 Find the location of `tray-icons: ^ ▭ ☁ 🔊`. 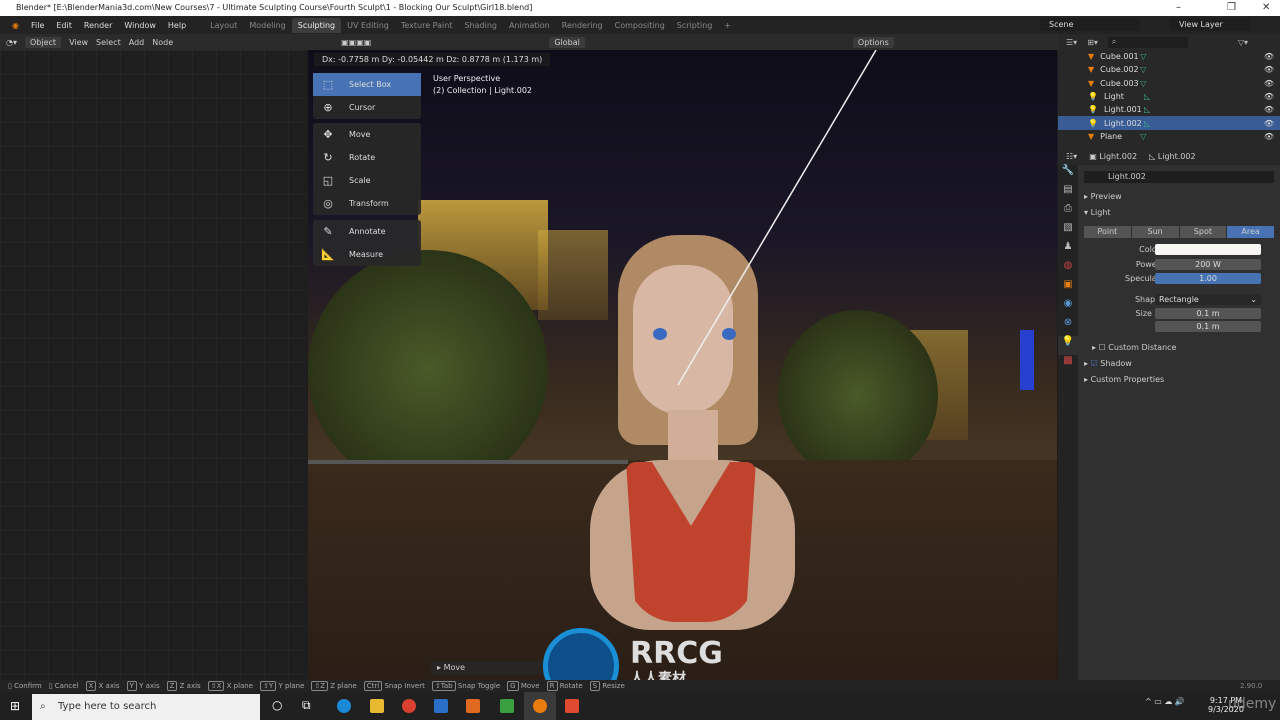

tray-icons: ^ ▭ ☁ 🔊 is located at coordinates (1165, 701).